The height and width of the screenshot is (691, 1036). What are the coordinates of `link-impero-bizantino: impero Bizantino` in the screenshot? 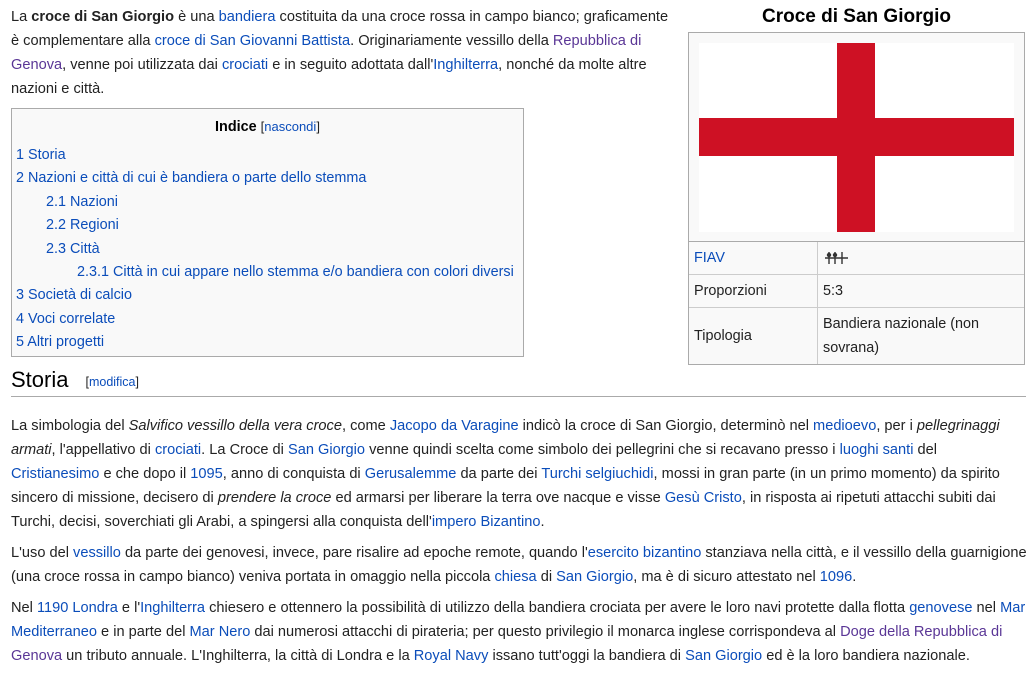 It's located at (486, 522).